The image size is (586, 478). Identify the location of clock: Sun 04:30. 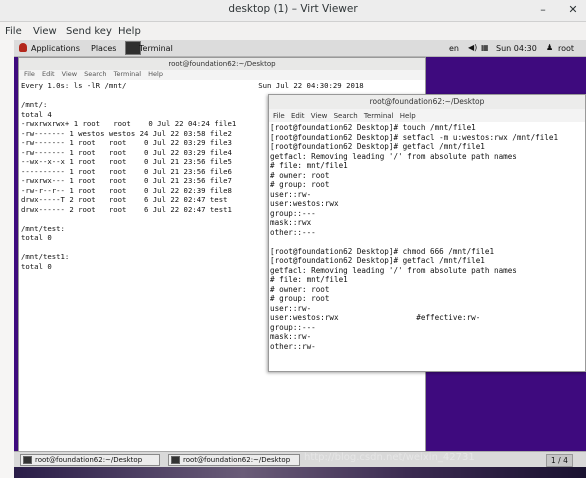
(516, 48).